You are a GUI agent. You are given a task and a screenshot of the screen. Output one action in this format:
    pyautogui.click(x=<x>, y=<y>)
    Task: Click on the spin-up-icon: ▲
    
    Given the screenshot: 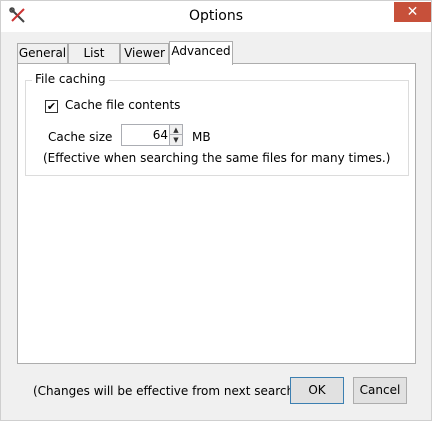 What is the action you would take?
    pyautogui.click(x=176, y=130)
    